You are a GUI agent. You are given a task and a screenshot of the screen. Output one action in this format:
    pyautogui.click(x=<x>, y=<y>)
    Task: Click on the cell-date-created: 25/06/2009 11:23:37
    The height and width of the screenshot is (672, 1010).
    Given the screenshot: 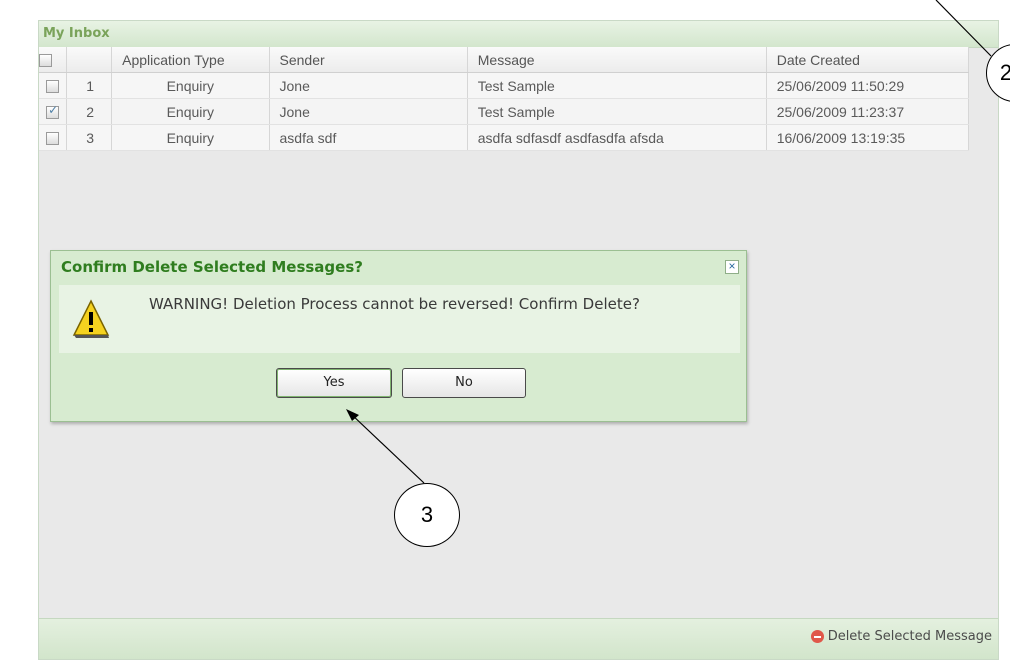 What is the action you would take?
    pyautogui.click(x=868, y=111)
    